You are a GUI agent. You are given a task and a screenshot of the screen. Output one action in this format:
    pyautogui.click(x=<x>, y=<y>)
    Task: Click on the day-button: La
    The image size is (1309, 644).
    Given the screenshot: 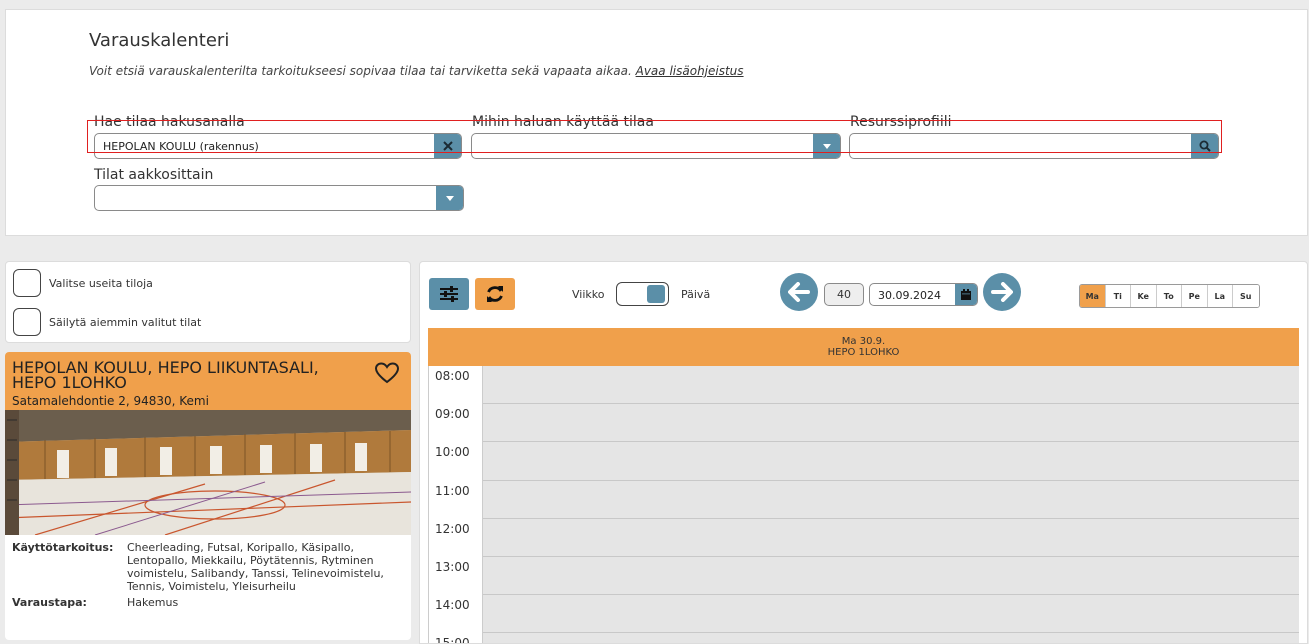 What is the action you would take?
    pyautogui.click(x=1220, y=296)
    